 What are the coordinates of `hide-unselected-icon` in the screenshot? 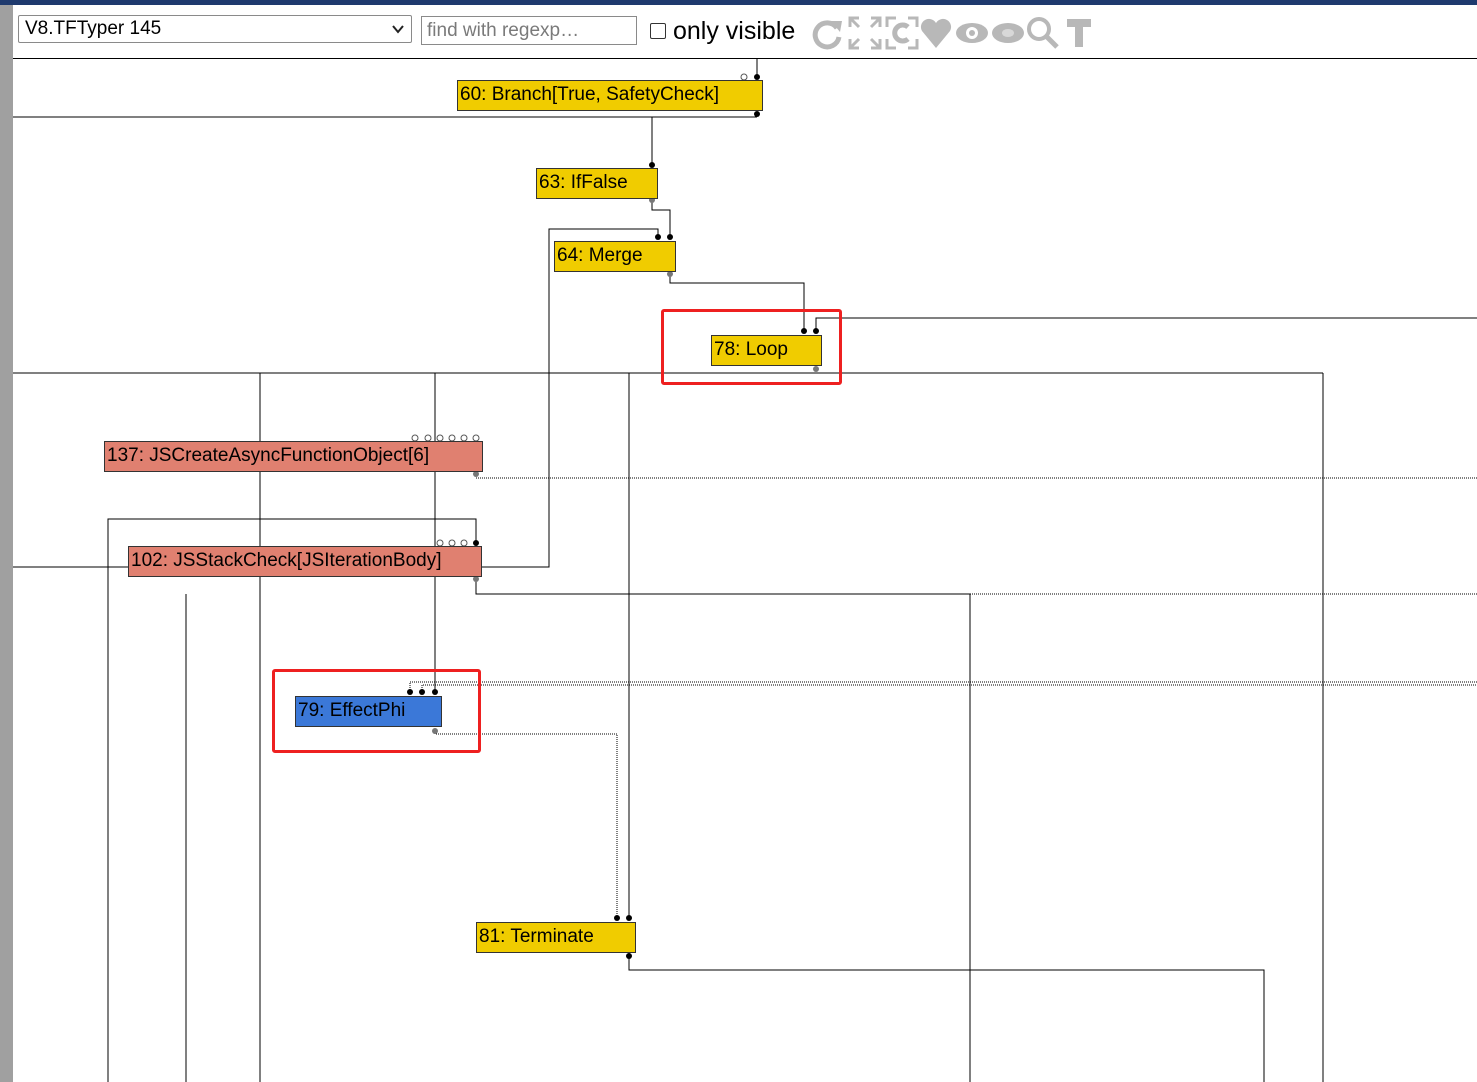 It's located at (972, 33).